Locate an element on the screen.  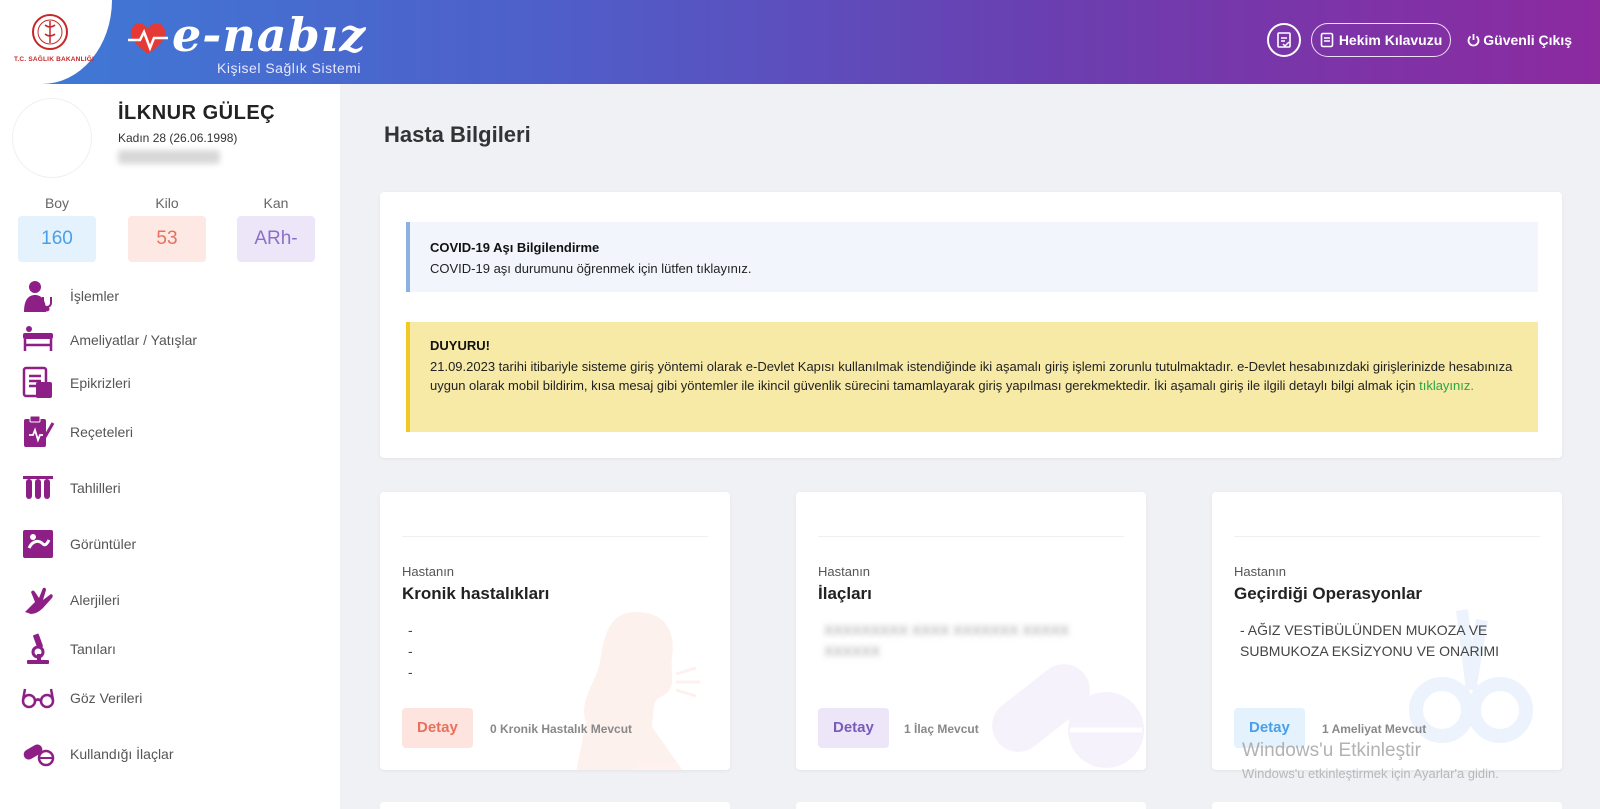
heart-pulse-icon is located at coordinates (148, 38).